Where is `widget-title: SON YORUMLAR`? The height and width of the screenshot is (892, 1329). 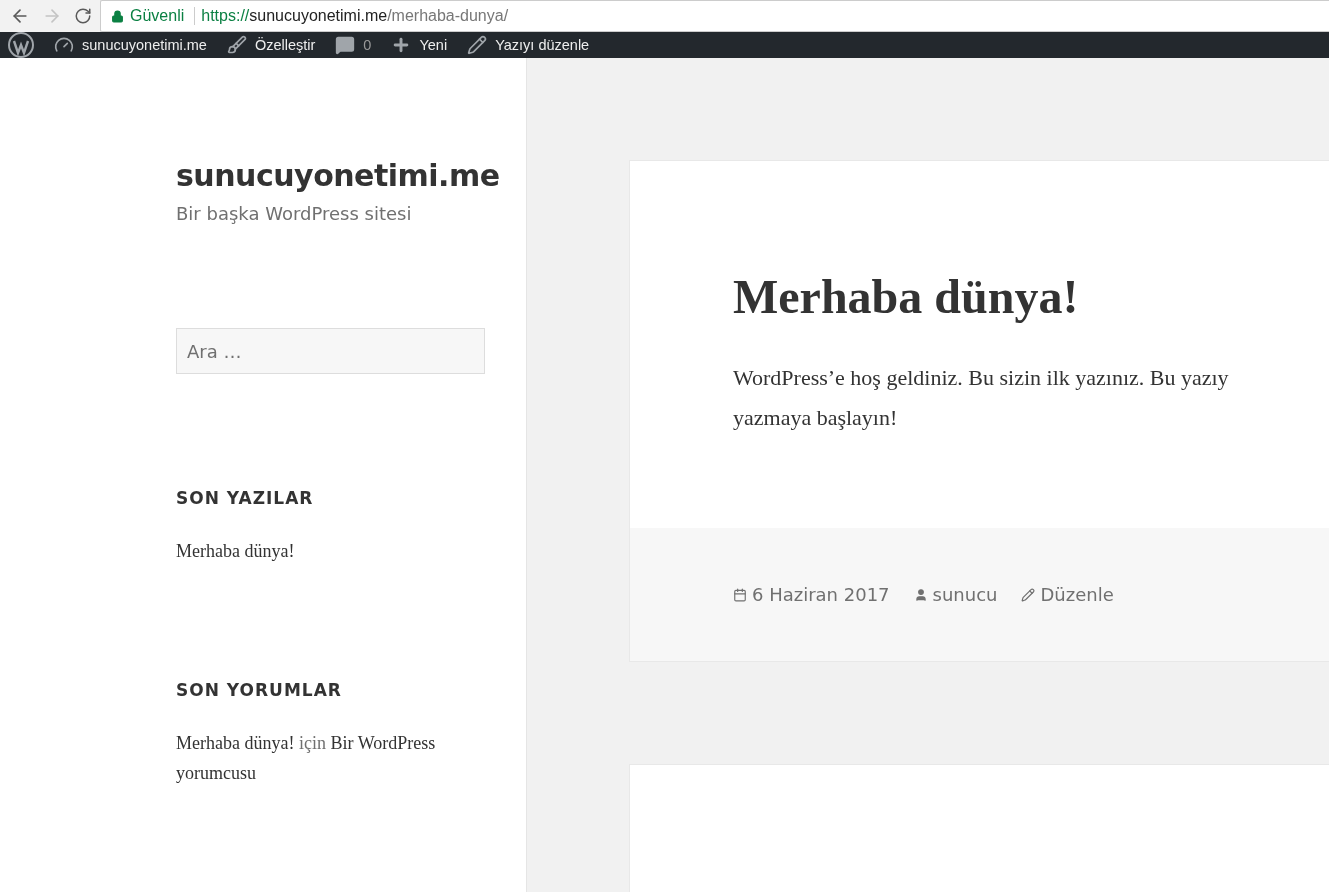 widget-title: SON YORUMLAR is located at coordinates (259, 690).